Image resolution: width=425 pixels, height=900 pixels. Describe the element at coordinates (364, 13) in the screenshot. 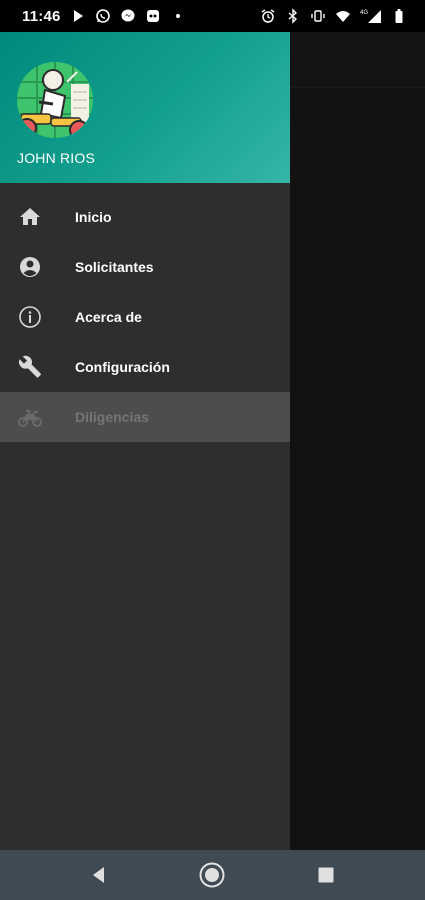

I see `network-type: 4G` at that location.